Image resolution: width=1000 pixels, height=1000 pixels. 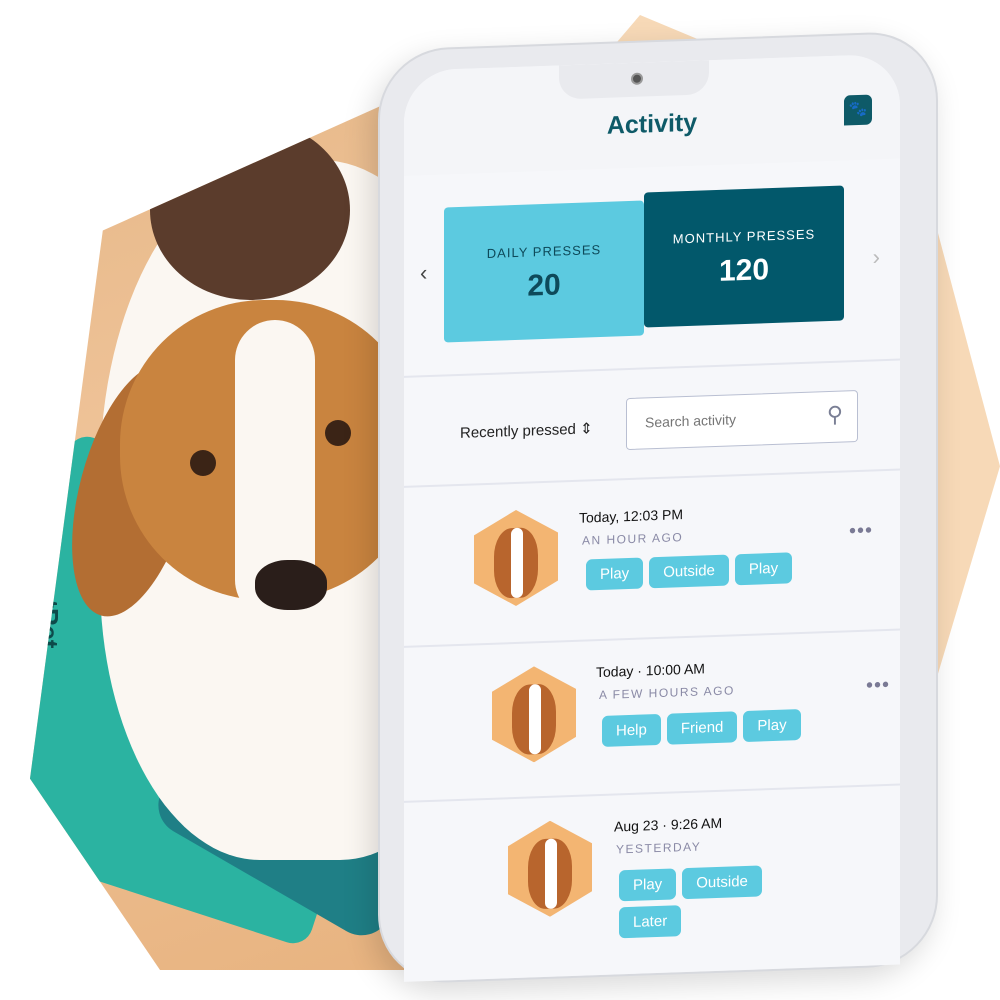 What do you see at coordinates (544, 285) in the screenshot?
I see `daily-presses-value: 20` at bounding box center [544, 285].